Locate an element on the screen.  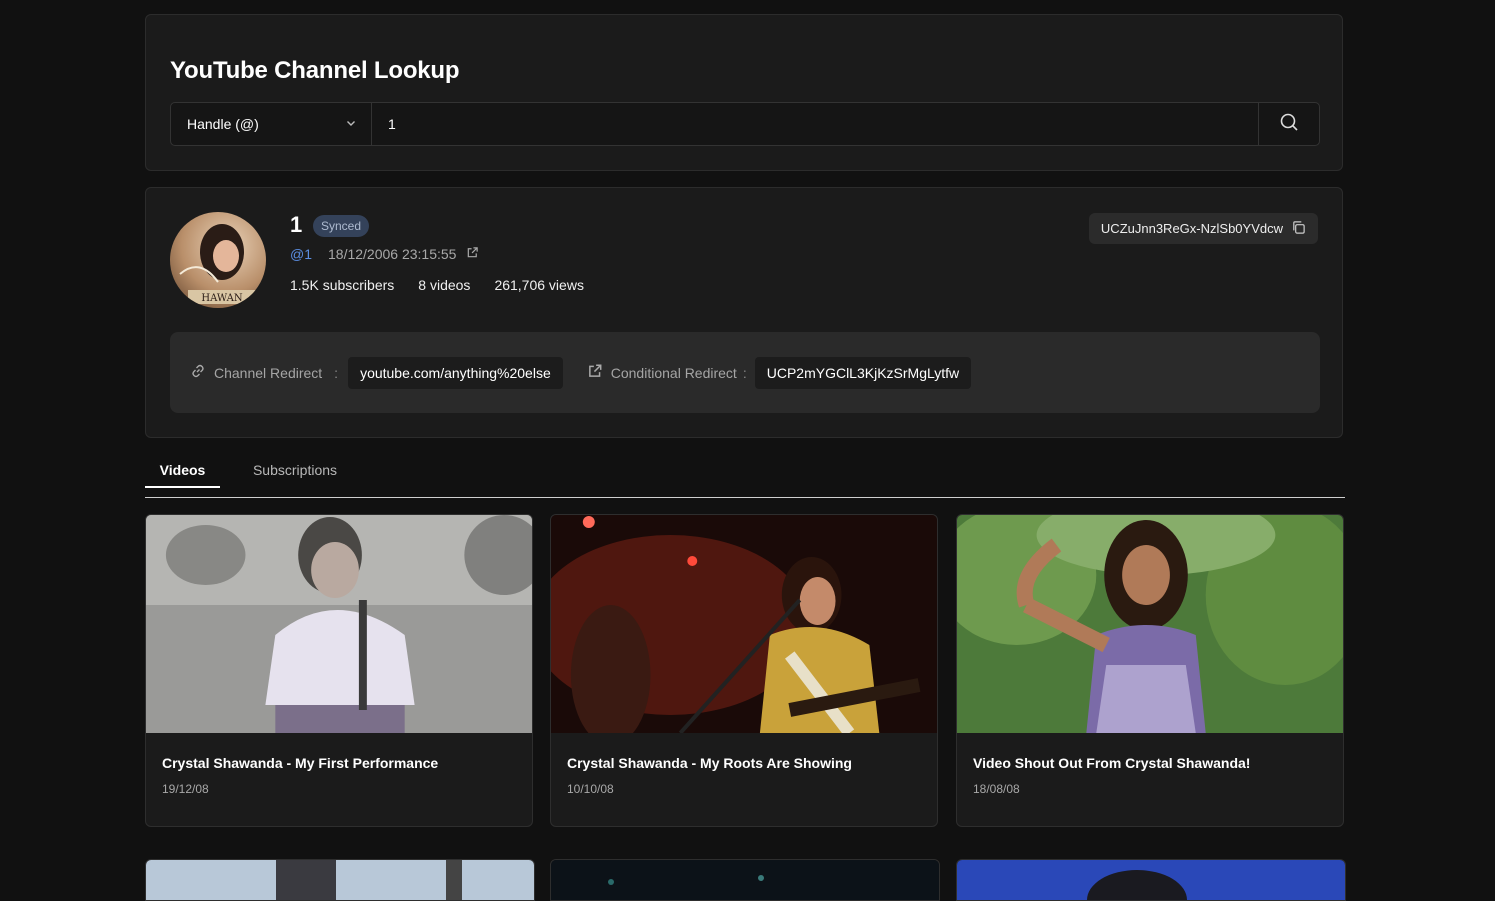
active-tab-indicator is located at coordinates (182, 487).